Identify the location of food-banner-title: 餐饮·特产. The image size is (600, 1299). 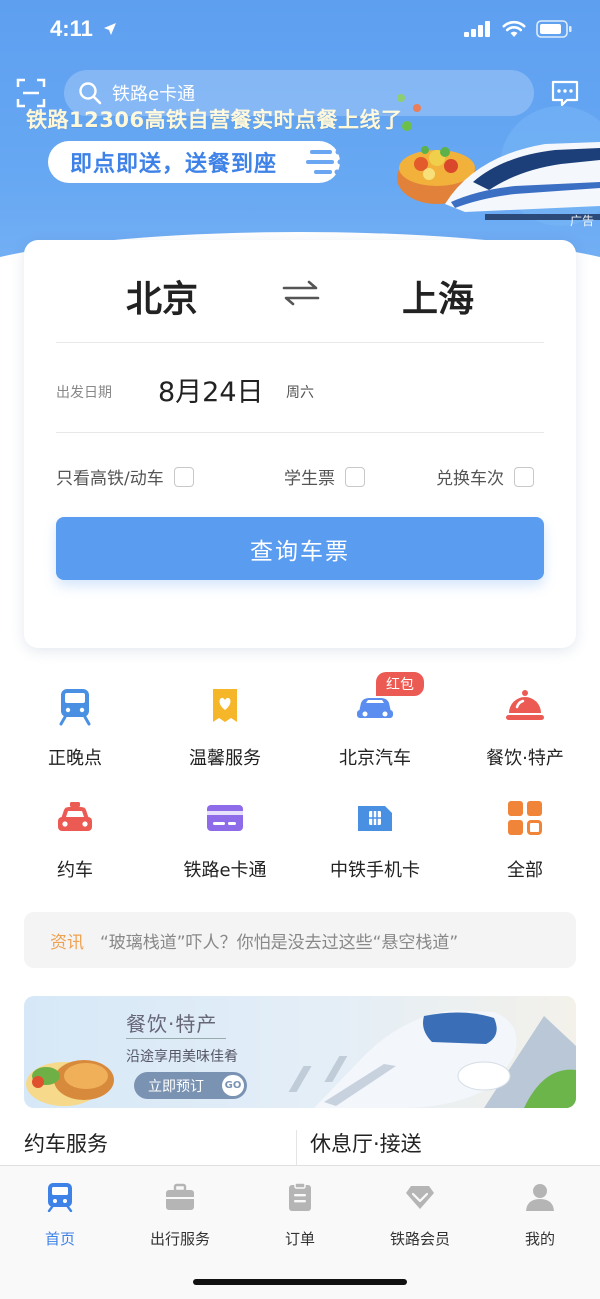
(172, 1024).